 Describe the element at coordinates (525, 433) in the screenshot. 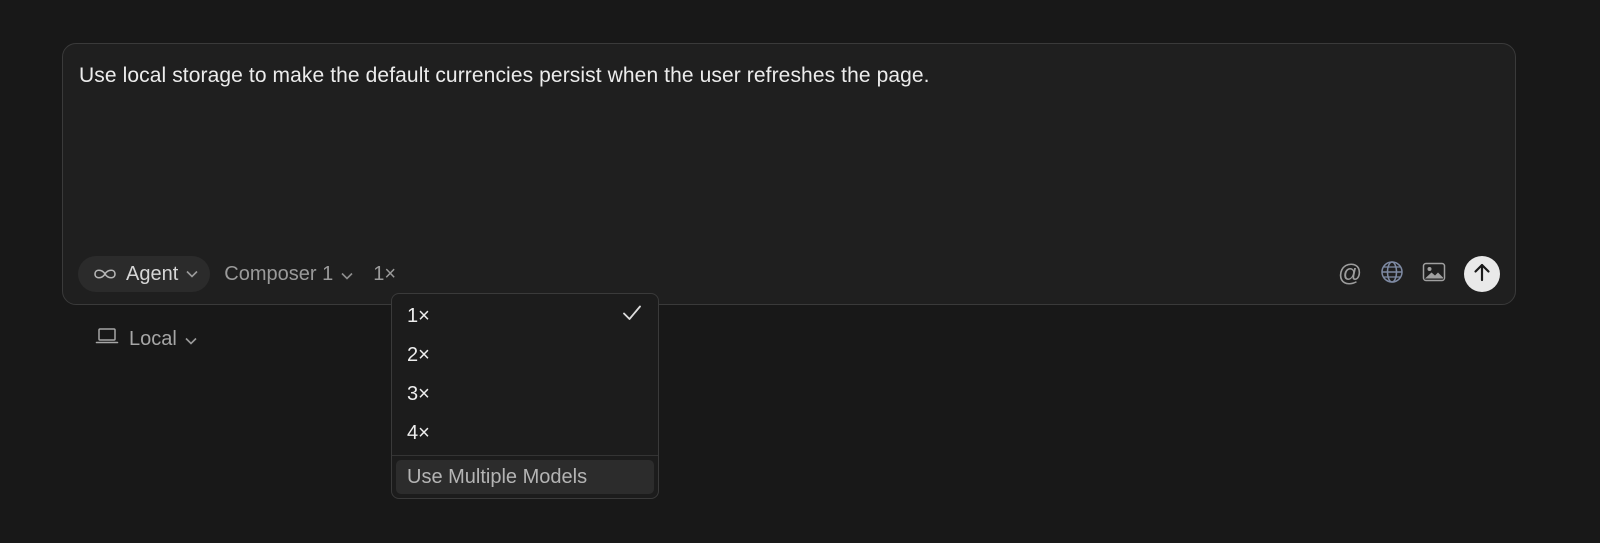

I see `multiplier-option-4x: 4×` at that location.